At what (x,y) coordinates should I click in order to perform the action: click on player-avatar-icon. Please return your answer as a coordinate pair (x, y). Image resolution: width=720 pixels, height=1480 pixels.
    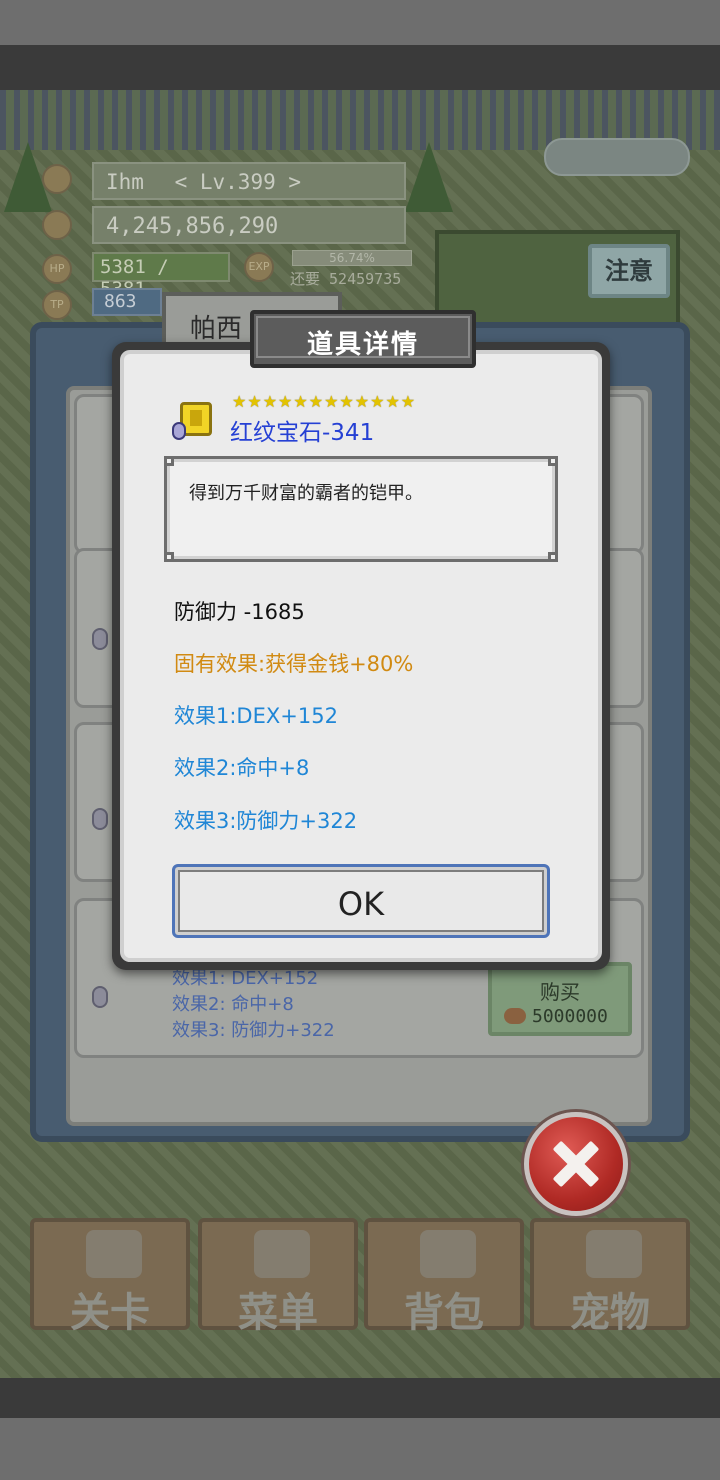
    Looking at the image, I should click on (57, 179).